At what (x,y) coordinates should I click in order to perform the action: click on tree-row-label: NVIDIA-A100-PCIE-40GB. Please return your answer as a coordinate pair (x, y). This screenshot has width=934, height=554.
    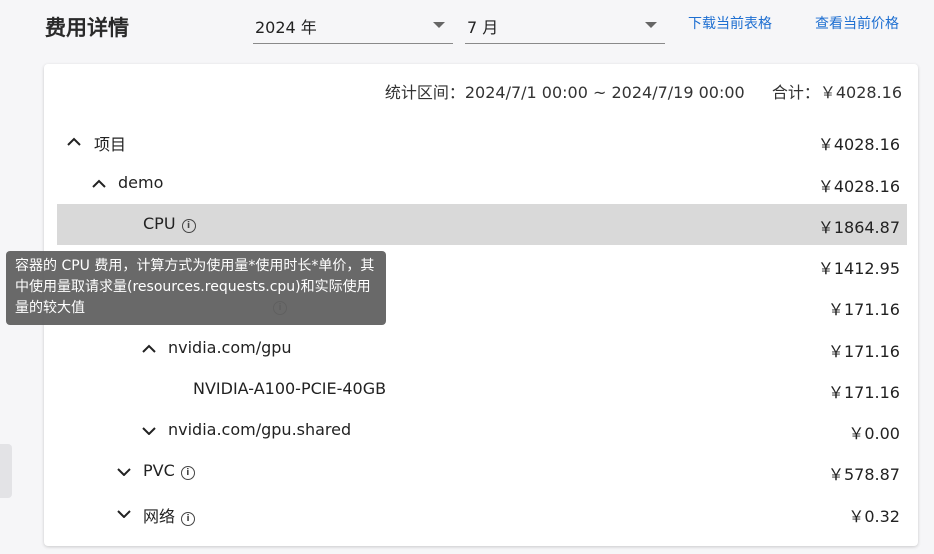
    Looking at the image, I should click on (290, 388).